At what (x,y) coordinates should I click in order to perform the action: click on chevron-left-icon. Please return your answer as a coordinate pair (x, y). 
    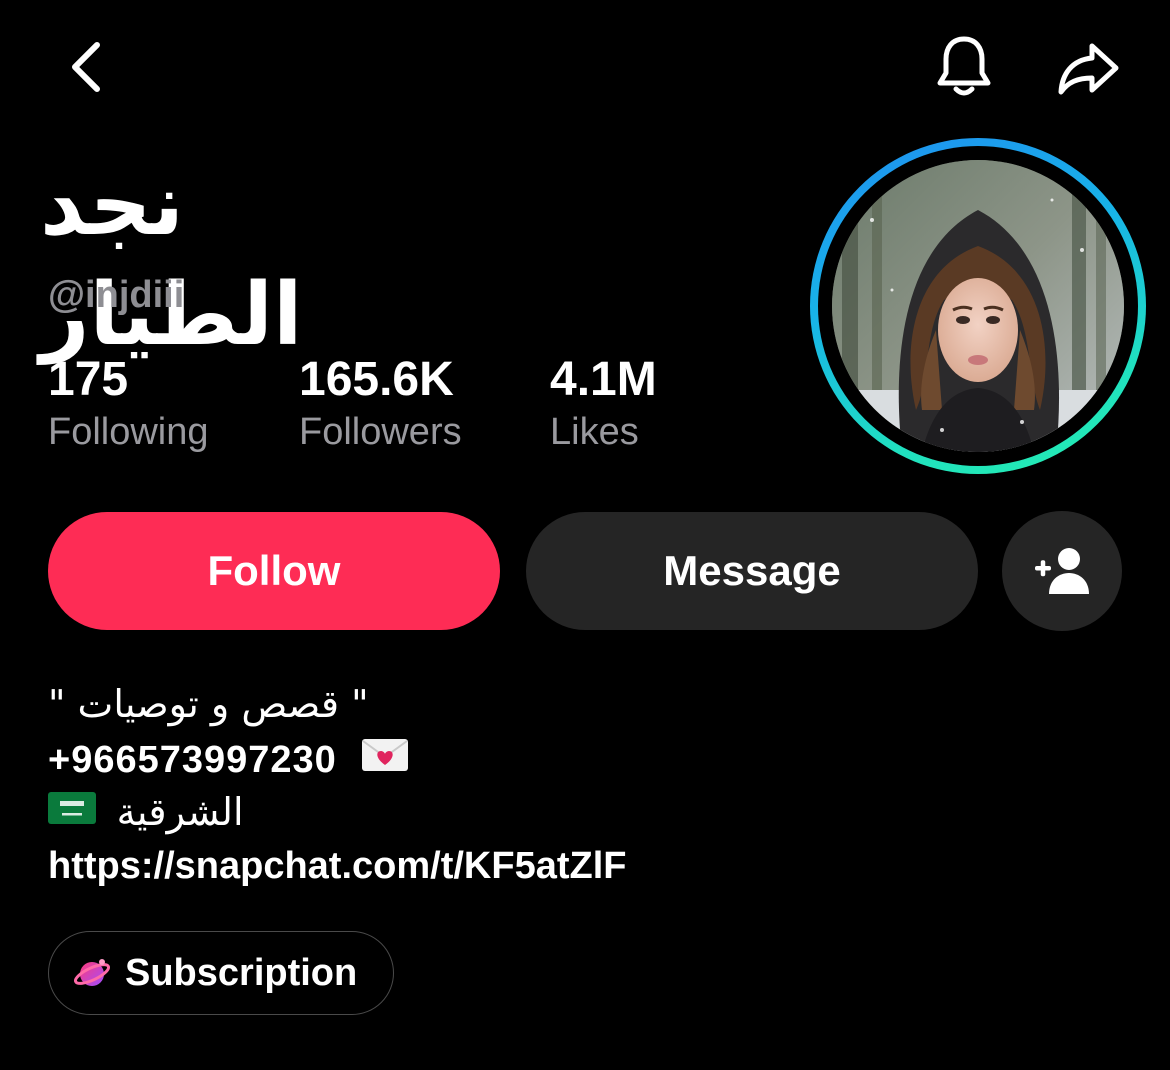
    Looking at the image, I should click on (86, 67).